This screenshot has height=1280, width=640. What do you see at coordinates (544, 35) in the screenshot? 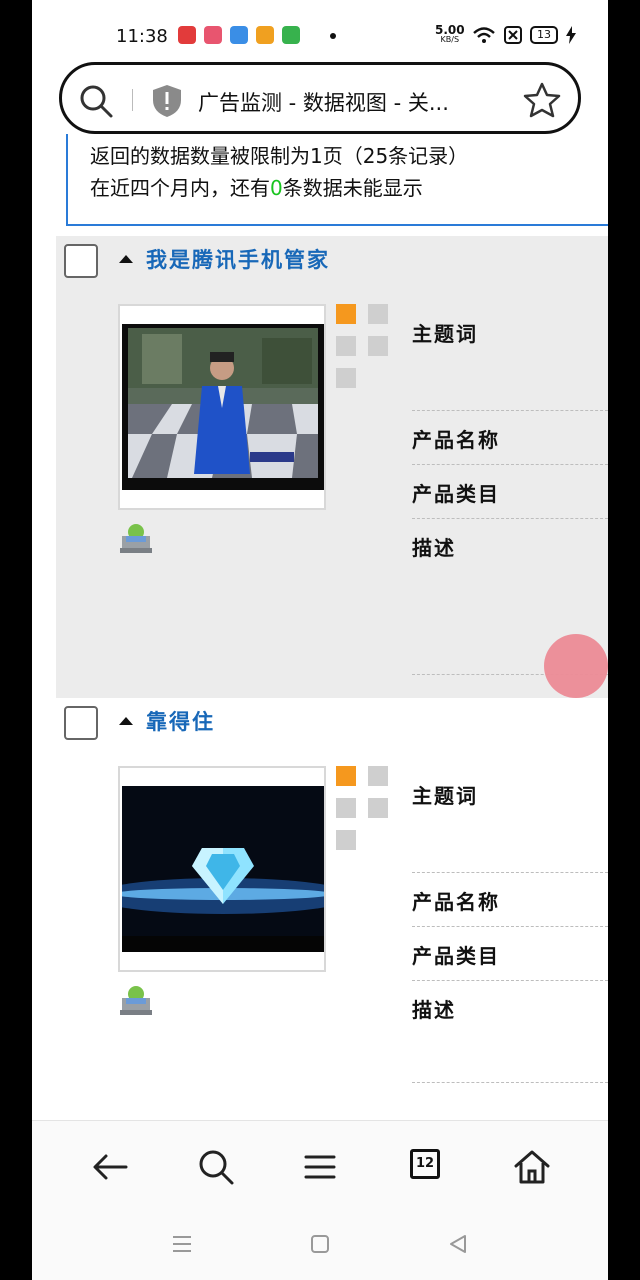
I see `battery-icon: 13` at bounding box center [544, 35].